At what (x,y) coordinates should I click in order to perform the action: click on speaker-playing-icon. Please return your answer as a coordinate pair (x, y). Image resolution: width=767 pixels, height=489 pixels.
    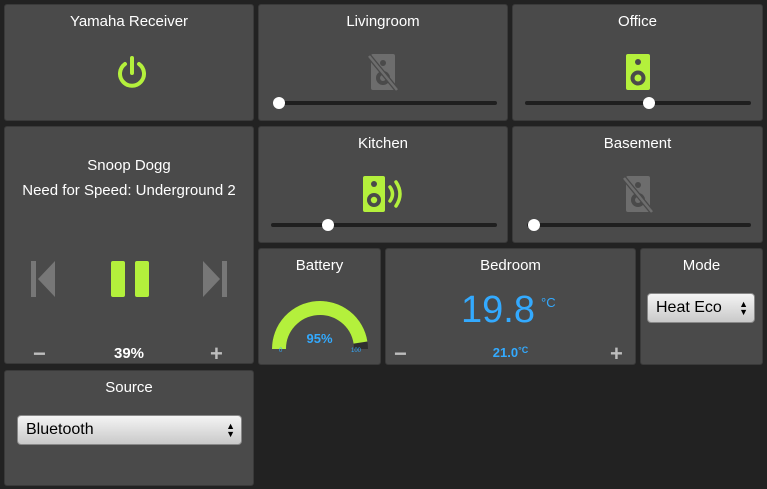
    Looking at the image, I should click on (385, 194).